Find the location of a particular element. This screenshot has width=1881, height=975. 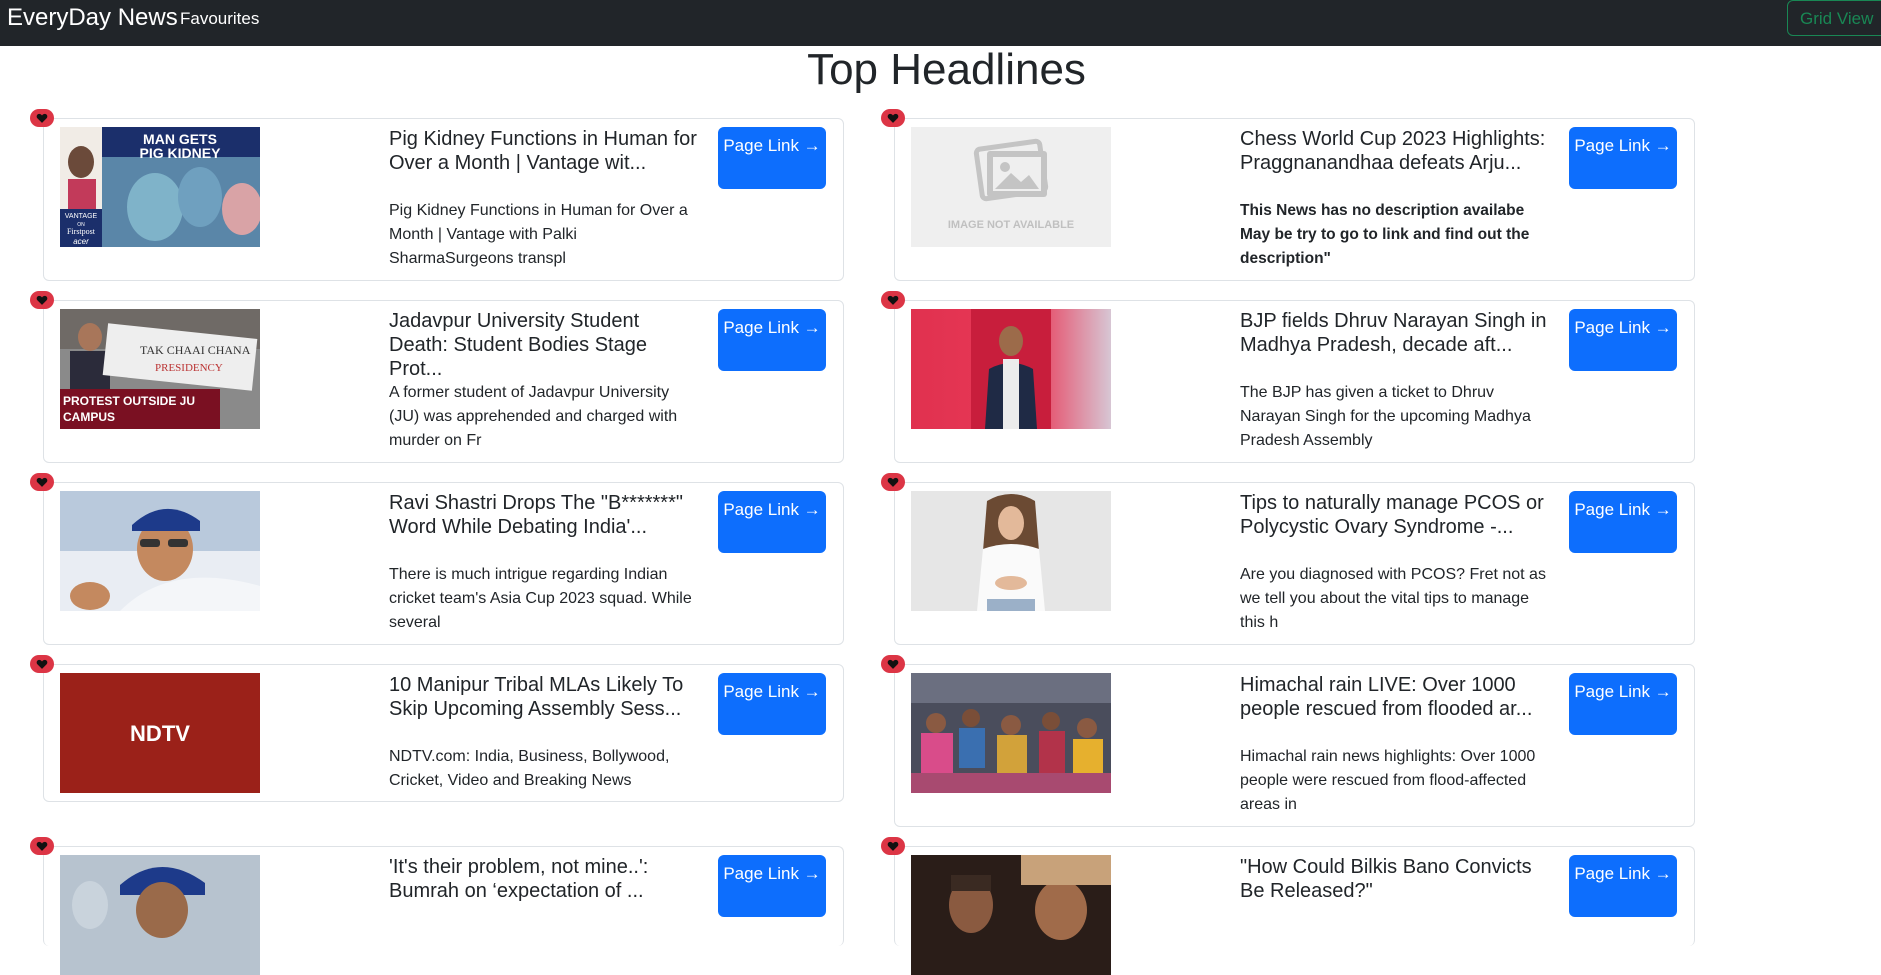

image-overlay-text: PROTEST OUTSIDE JU is located at coordinates (129, 401).